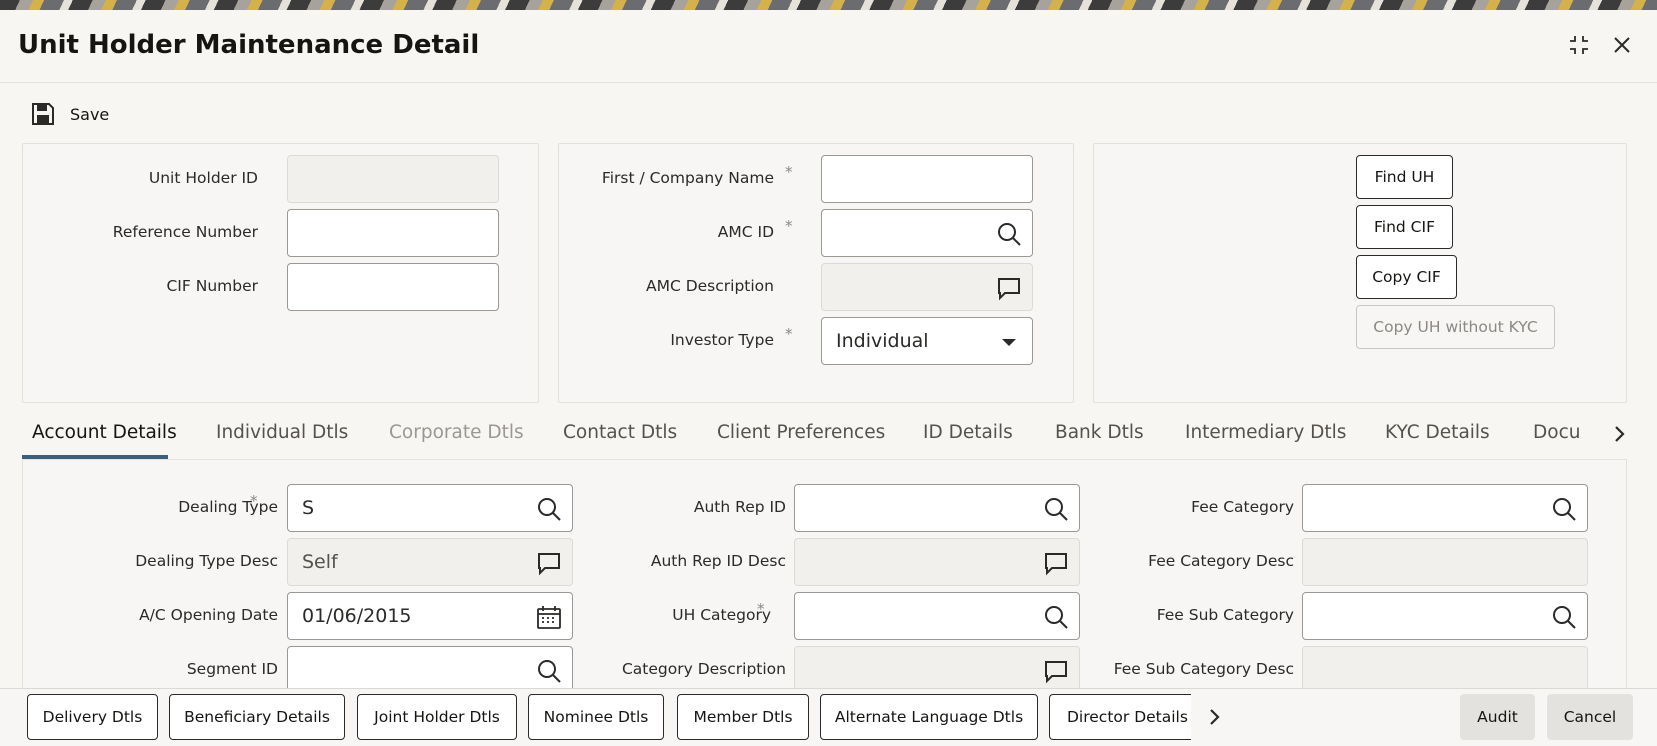  I want to click on unit-holder-id-label: Unit Holder ID, so click(203, 178).